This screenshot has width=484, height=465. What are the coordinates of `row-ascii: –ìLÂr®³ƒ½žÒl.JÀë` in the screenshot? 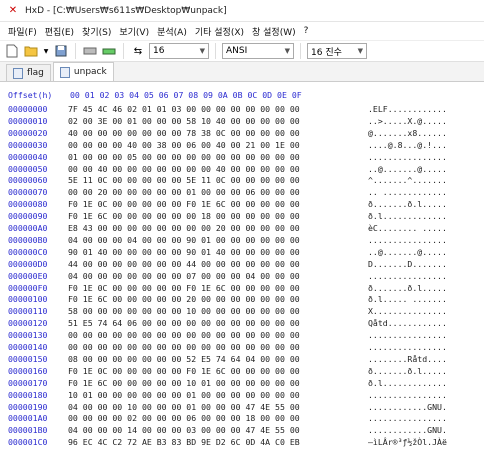 It's located at (407, 442).